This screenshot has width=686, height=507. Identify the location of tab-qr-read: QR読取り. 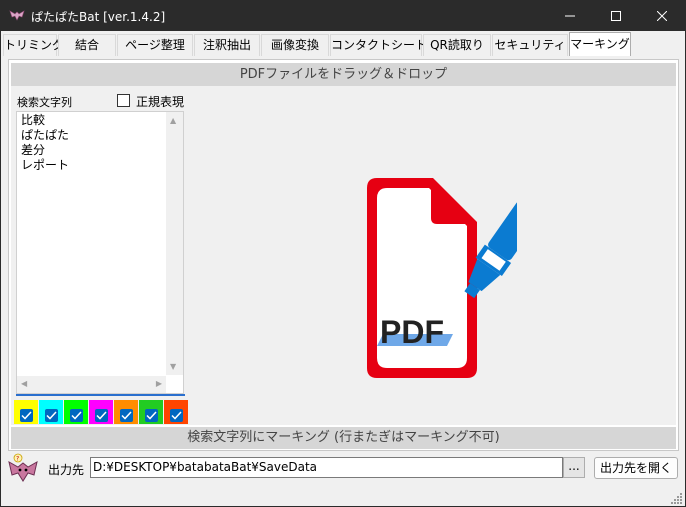
(457, 45).